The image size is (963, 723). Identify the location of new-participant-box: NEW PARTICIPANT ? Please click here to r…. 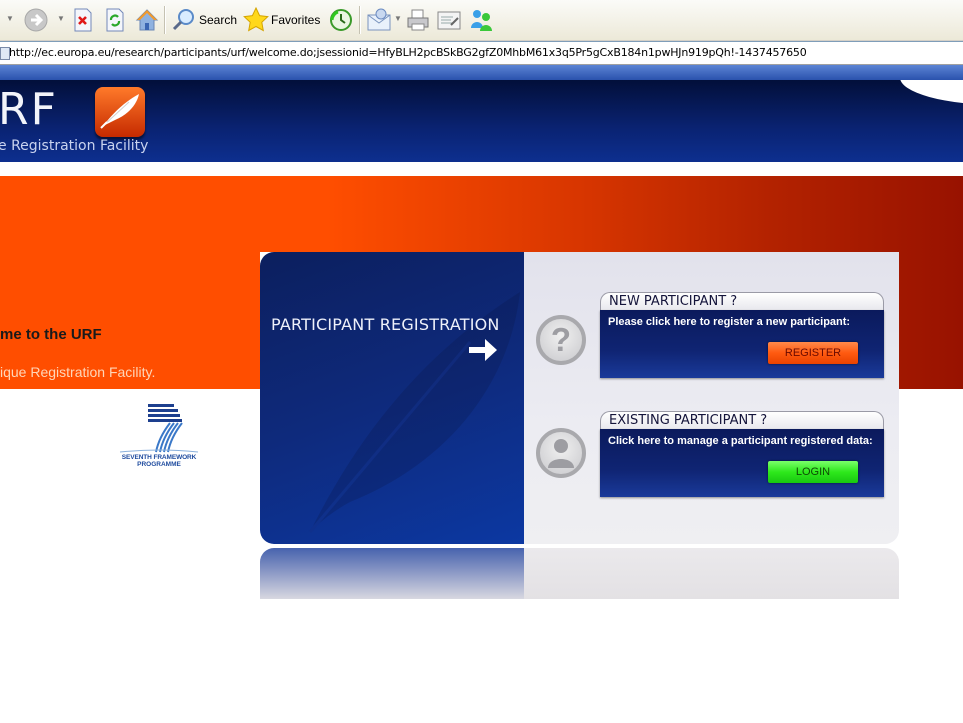
(742, 335).